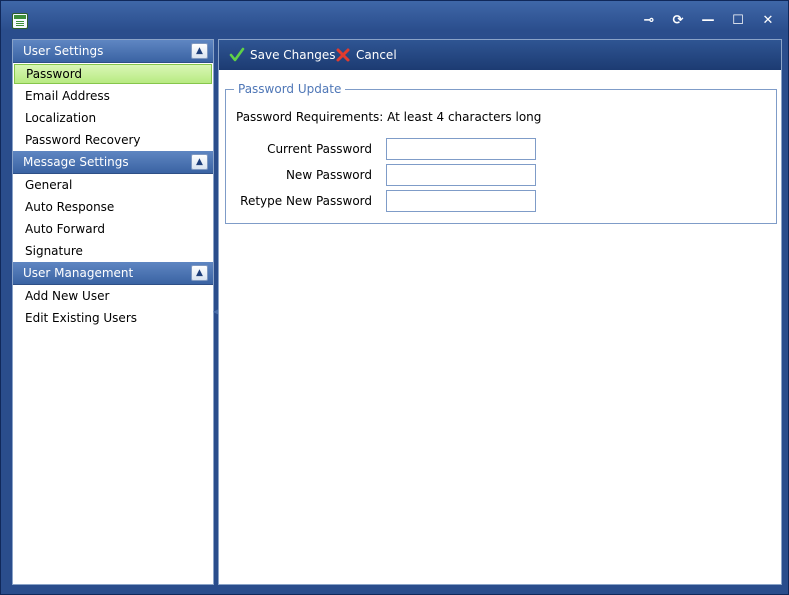  Describe the element at coordinates (461, 201) in the screenshot. I see `retype-password-input` at that location.